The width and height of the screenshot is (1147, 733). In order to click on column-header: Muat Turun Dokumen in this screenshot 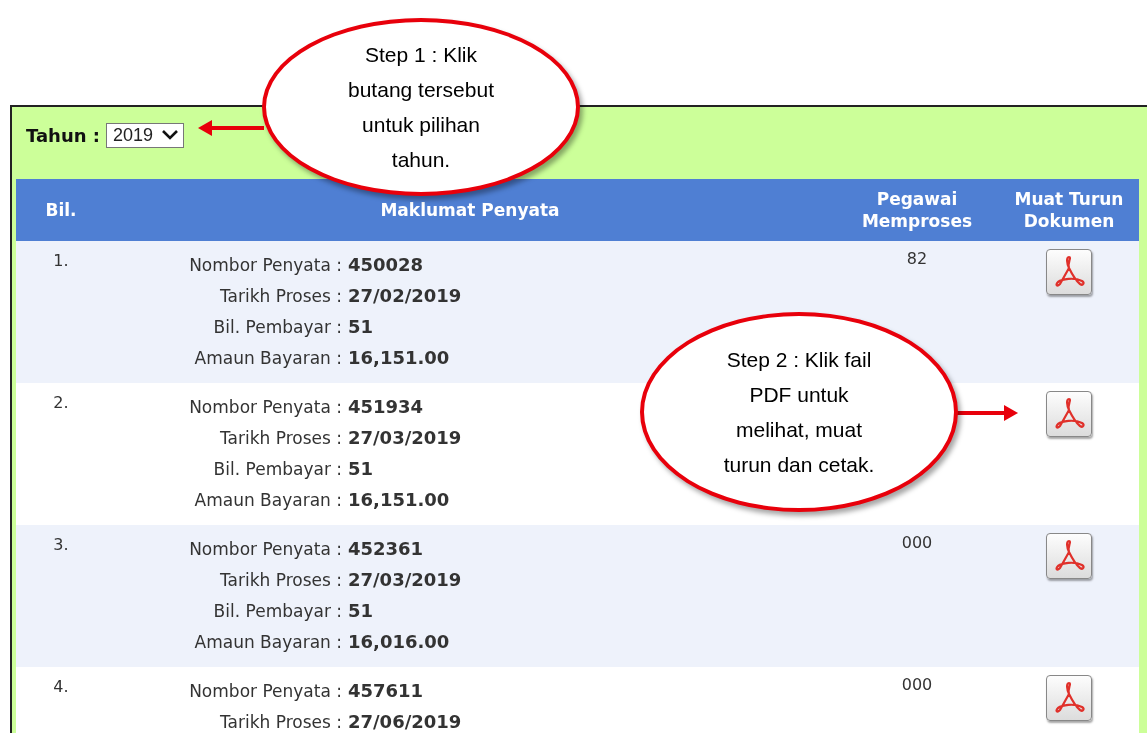, I will do `click(1069, 210)`.